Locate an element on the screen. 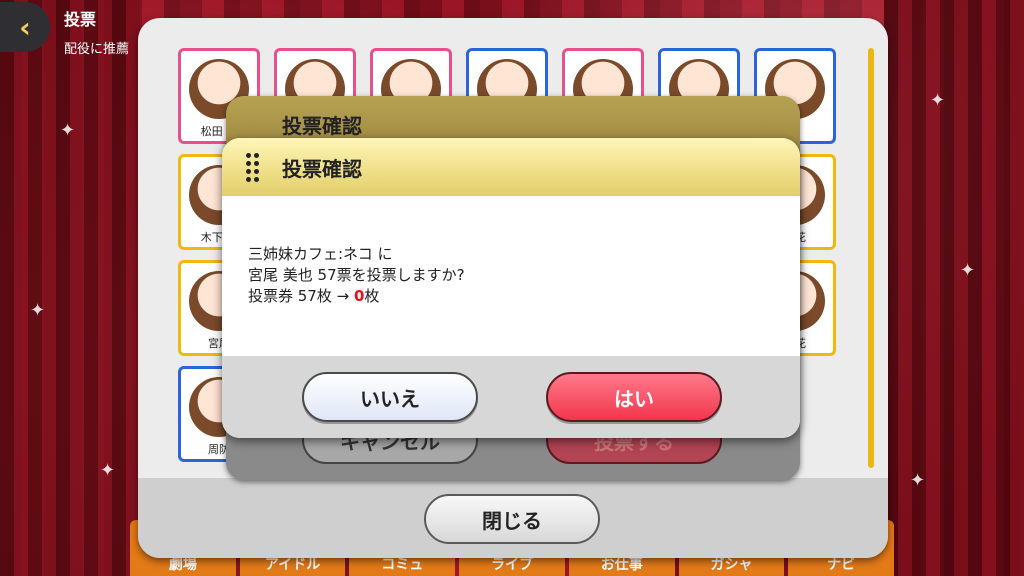  curtain-right is located at coordinates (954, 288).